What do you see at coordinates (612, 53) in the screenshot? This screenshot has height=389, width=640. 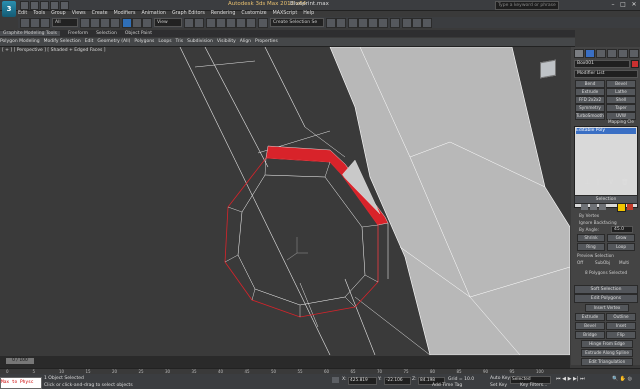 I see `motion-tab-icon` at bounding box center [612, 53].